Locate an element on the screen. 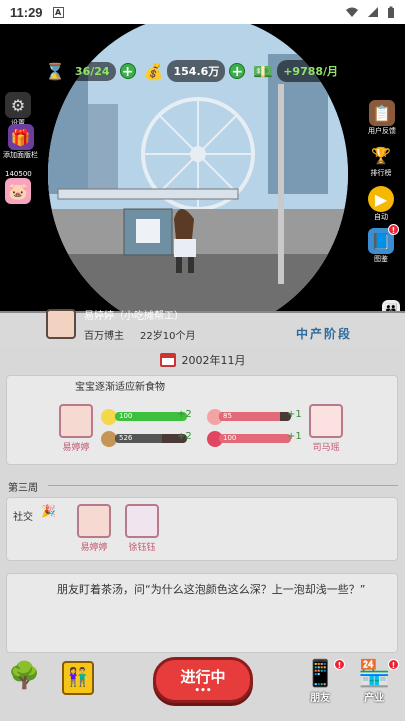 Image resolution: width=405 pixels, height=721 pixels. trophy-icon: 🏆 is located at coordinates (381, 155).